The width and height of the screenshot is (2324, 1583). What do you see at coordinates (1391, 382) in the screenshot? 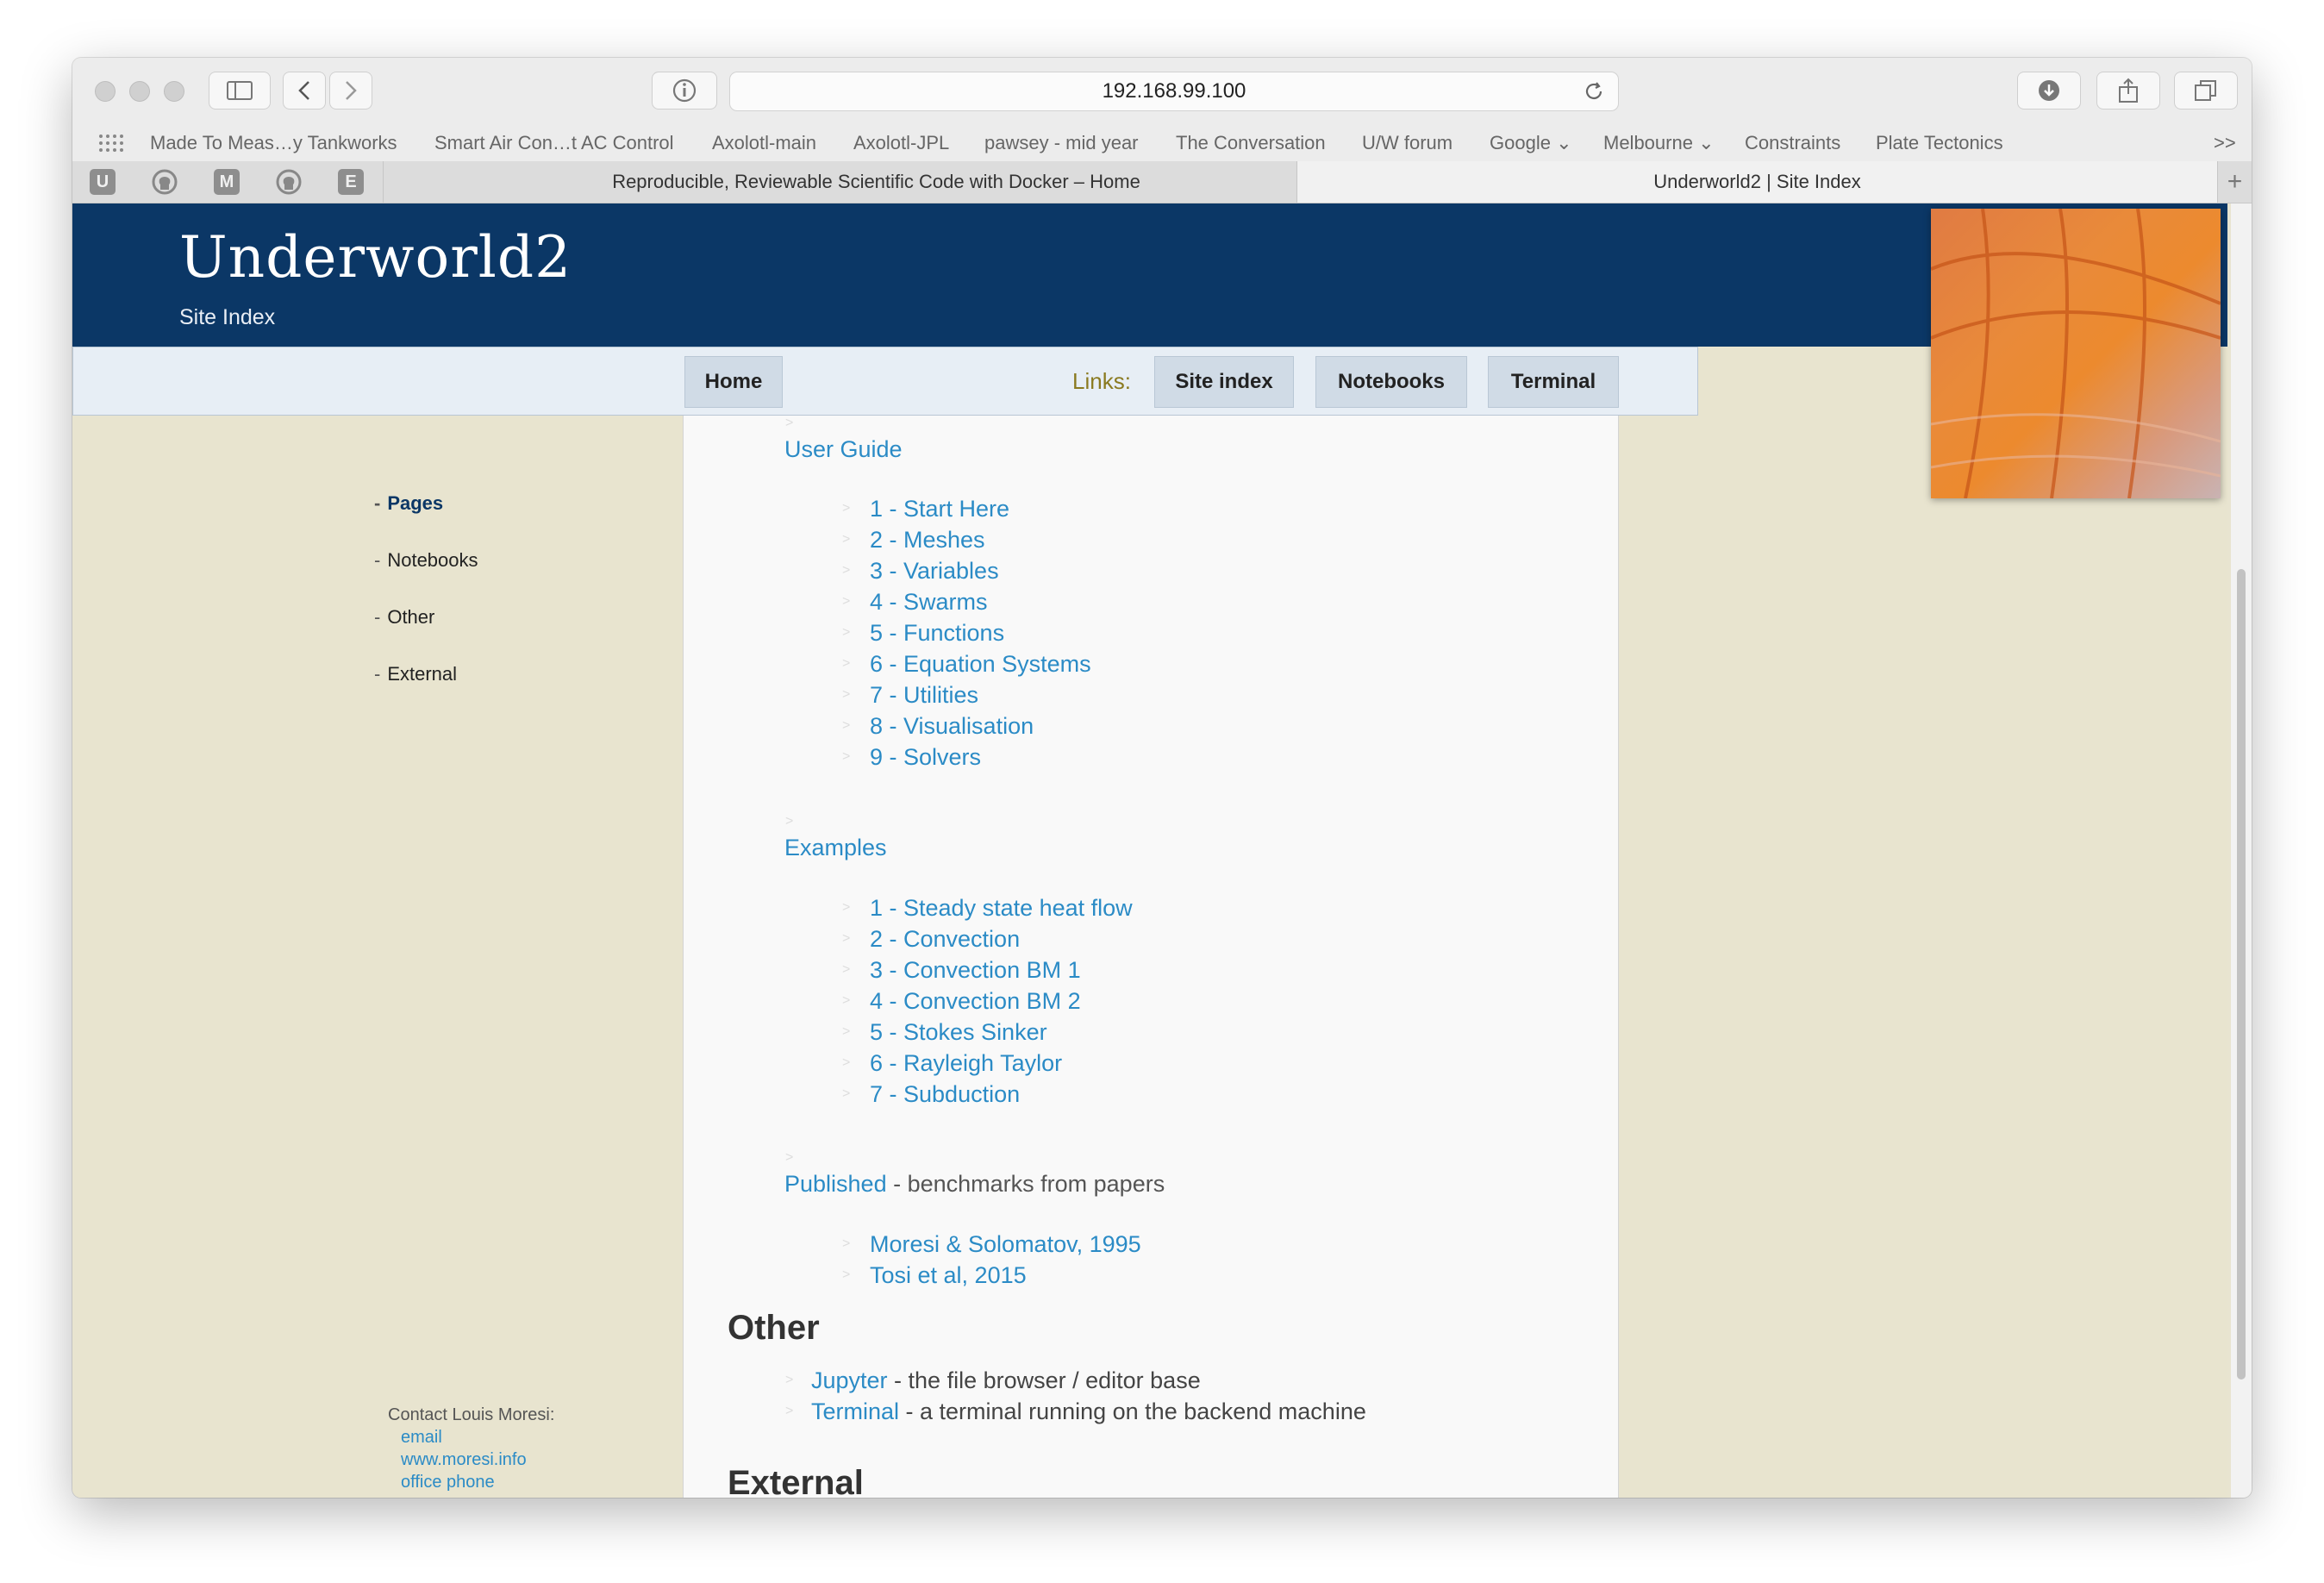
I see `nav-notebooks-button: Notebooks` at bounding box center [1391, 382].